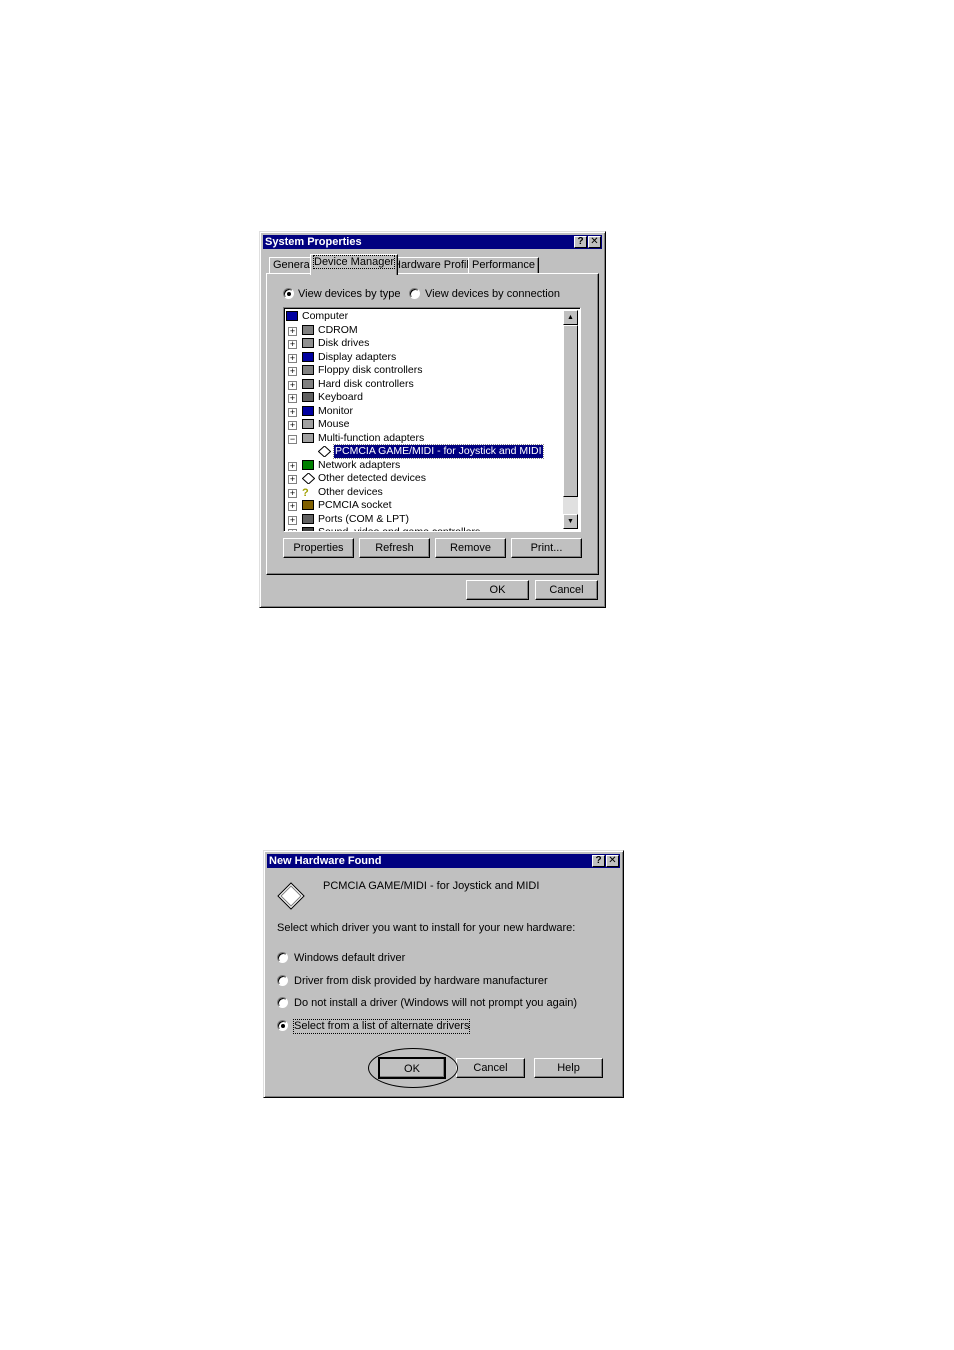 This screenshot has width=954, height=1350. What do you see at coordinates (424, 358) in the screenshot?
I see `tree-item: + Display adapters` at bounding box center [424, 358].